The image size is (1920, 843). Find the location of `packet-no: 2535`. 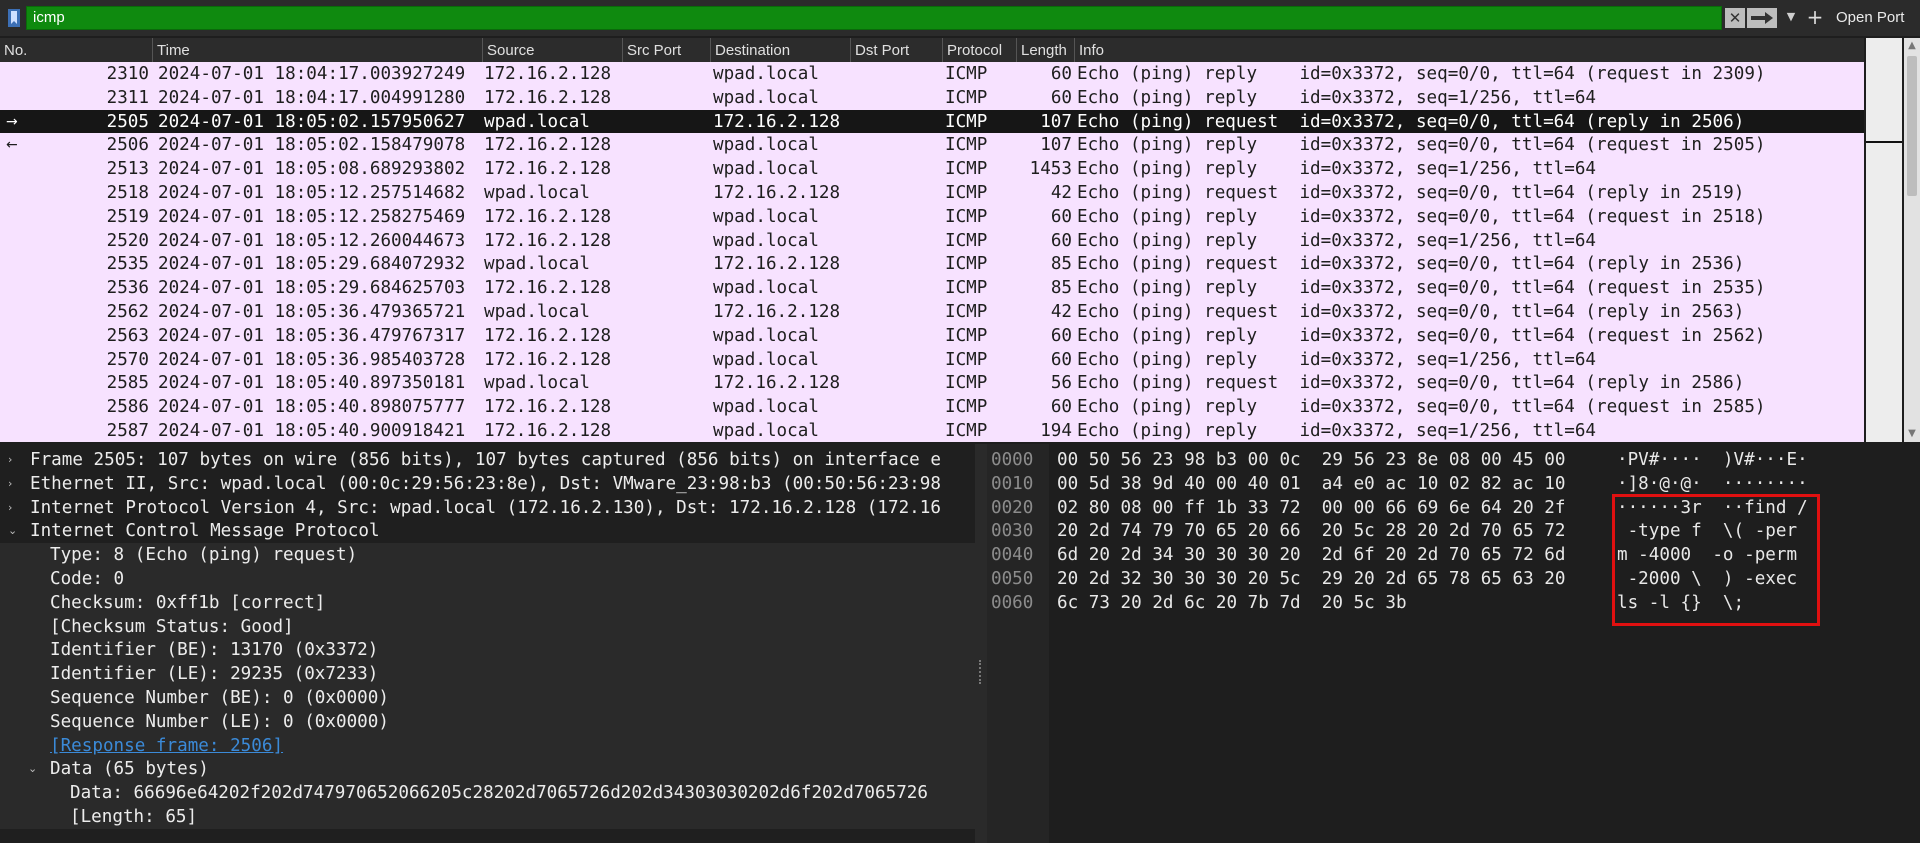

packet-no: 2535 is located at coordinates (127, 264).